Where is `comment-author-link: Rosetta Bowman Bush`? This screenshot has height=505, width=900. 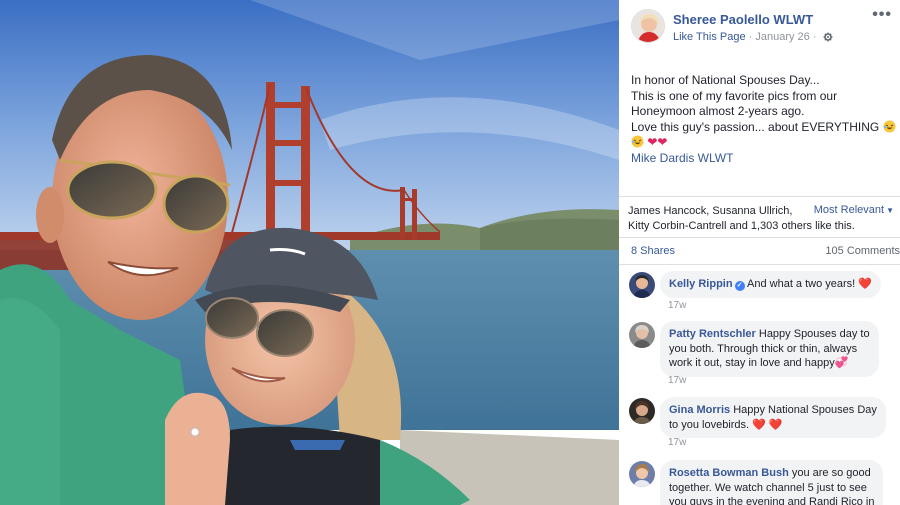
comment-author-link: Rosetta Bowman Bush is located at coordinates (729, 473).